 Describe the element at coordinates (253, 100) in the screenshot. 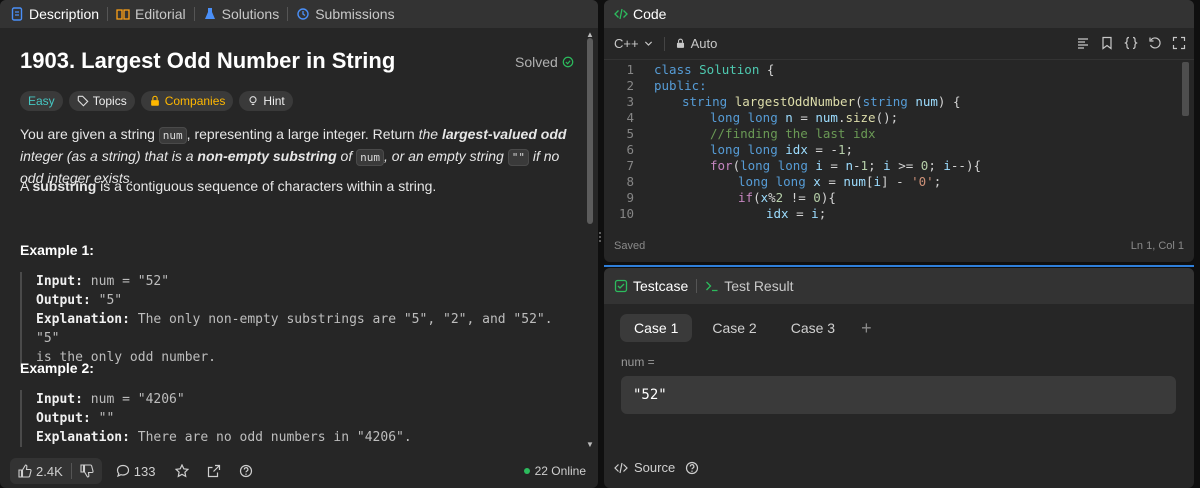

I see `lightbulb-icon` at that location.